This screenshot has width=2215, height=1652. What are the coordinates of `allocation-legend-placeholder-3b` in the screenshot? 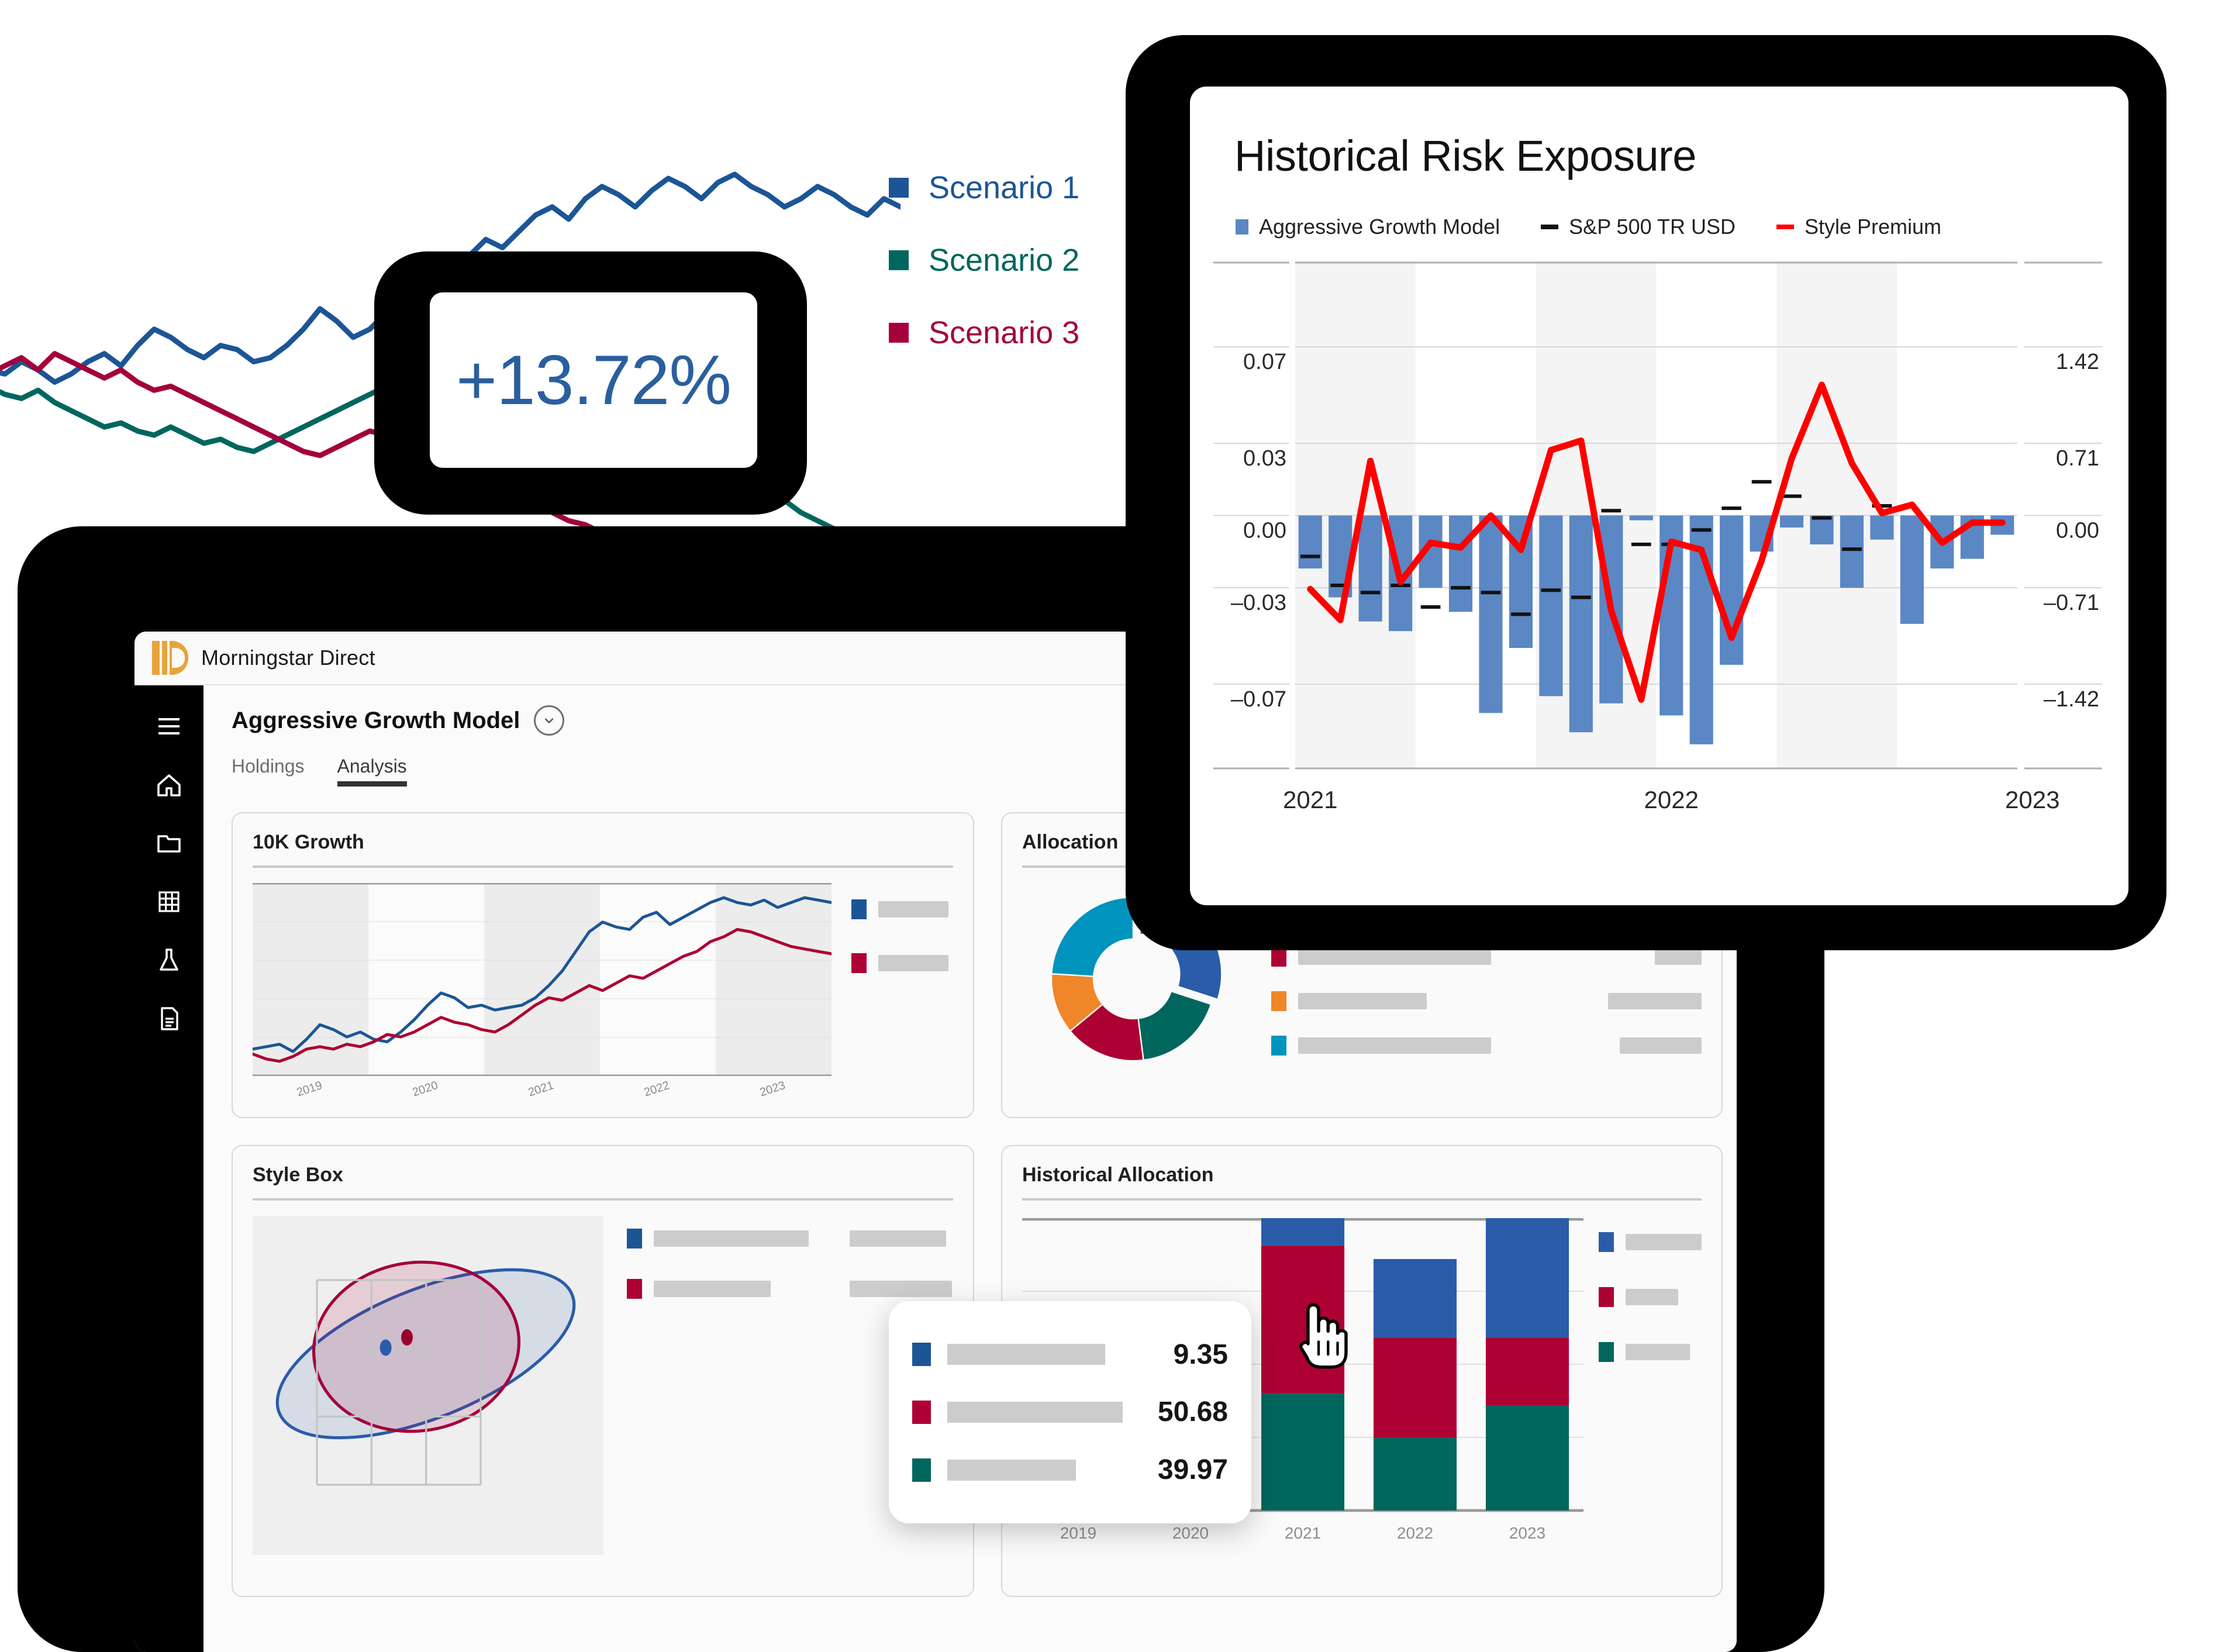 It's located at (1655, 1001).